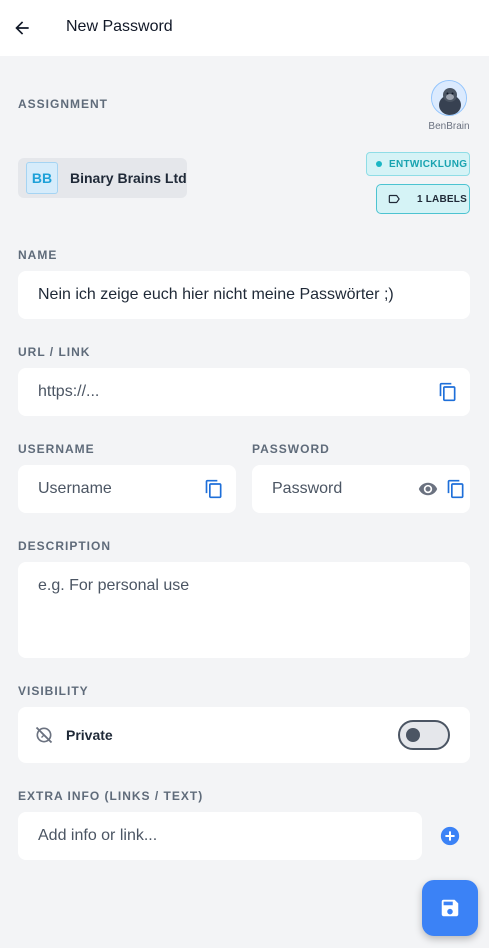 Image resolution: width=489 pixels, height=948 pixels. What do you see at coordinates (361, 489) in the screenshot?
I see `password-field: Password` at bounding box center [361, 489].